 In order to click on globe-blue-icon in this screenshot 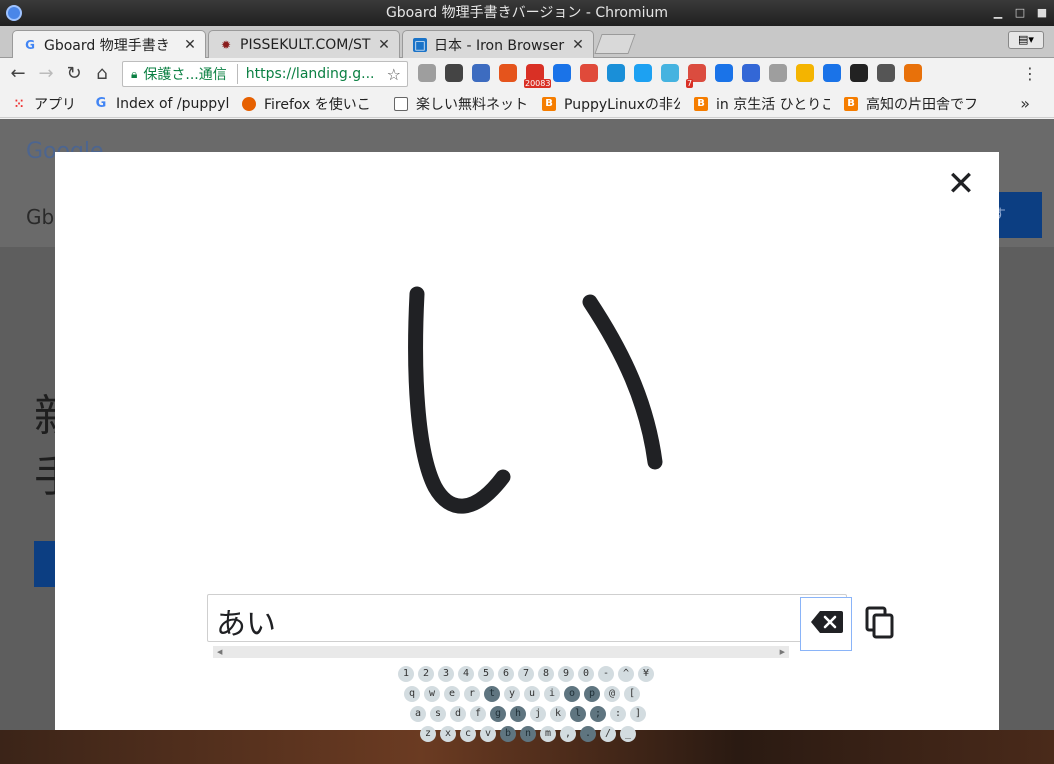, I will do `click(481, 73)`.